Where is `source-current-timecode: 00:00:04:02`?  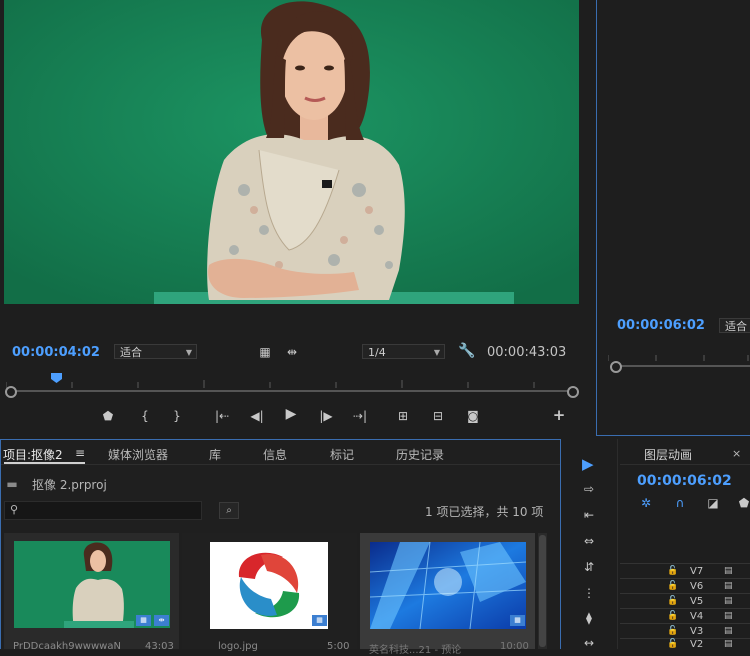
source-current-timecode: 00:00:04:02 is located at coordinates (56, 352).